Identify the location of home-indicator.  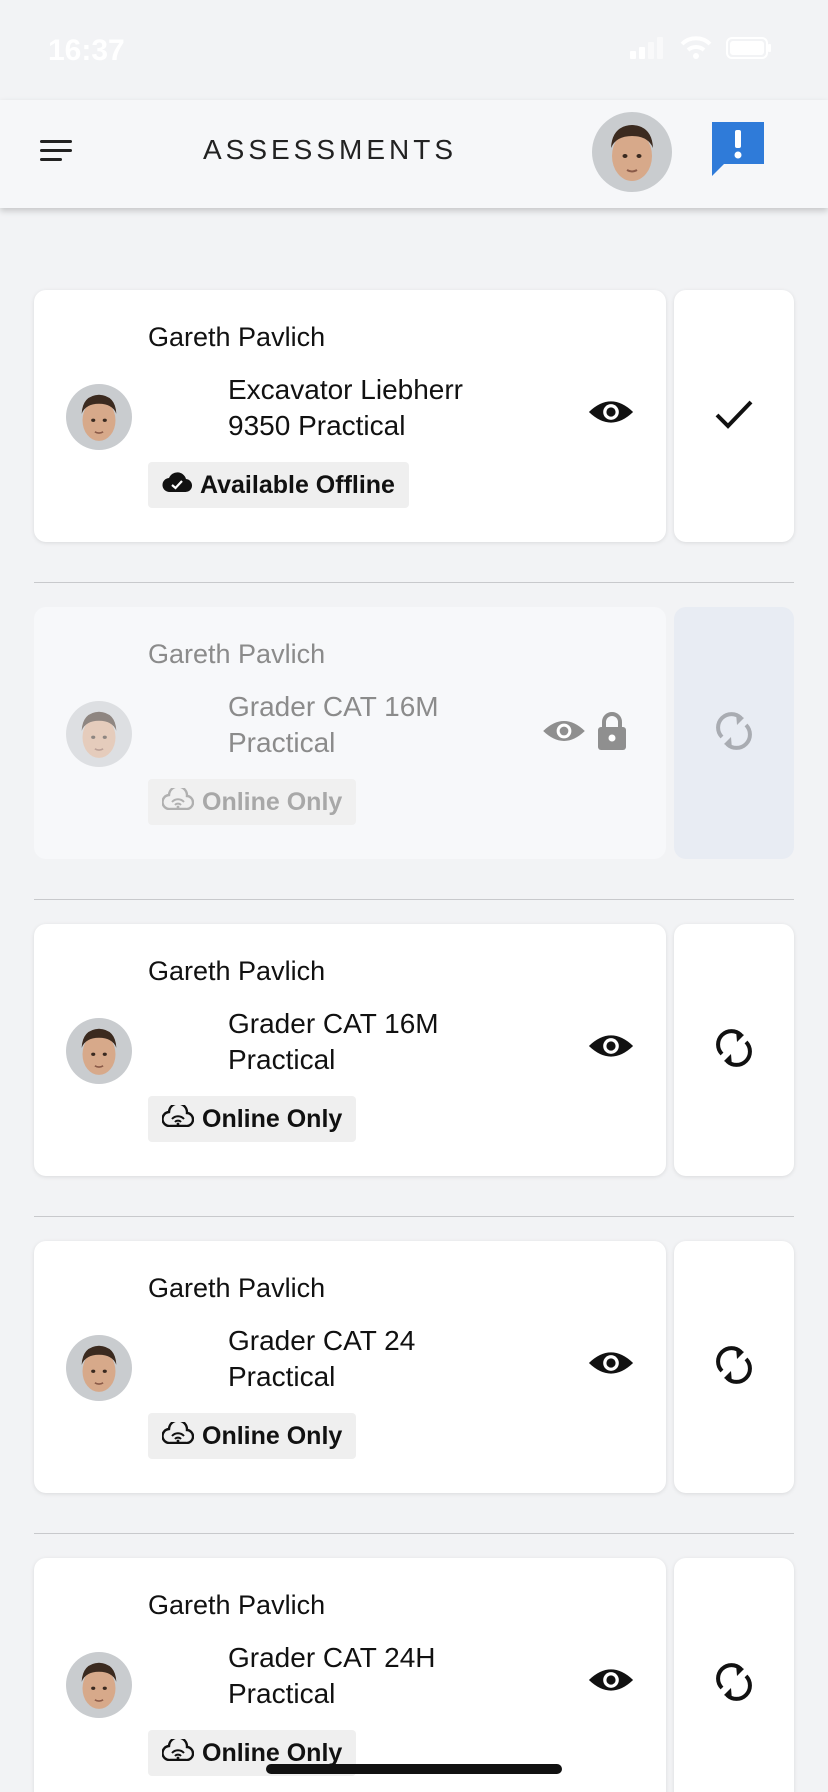
(414, 1769).